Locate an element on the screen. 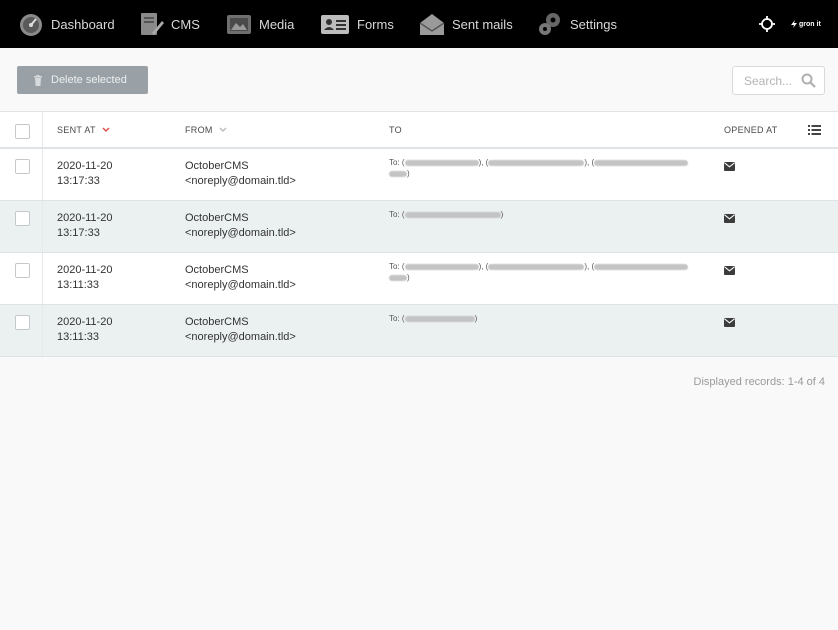  sent-time: 13:17:33 is located at coordinates (78, 181).